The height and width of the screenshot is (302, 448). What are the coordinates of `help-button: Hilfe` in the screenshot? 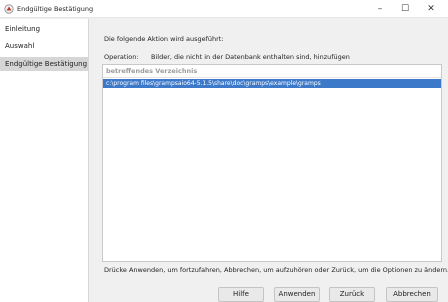 It's located at (241, 294).